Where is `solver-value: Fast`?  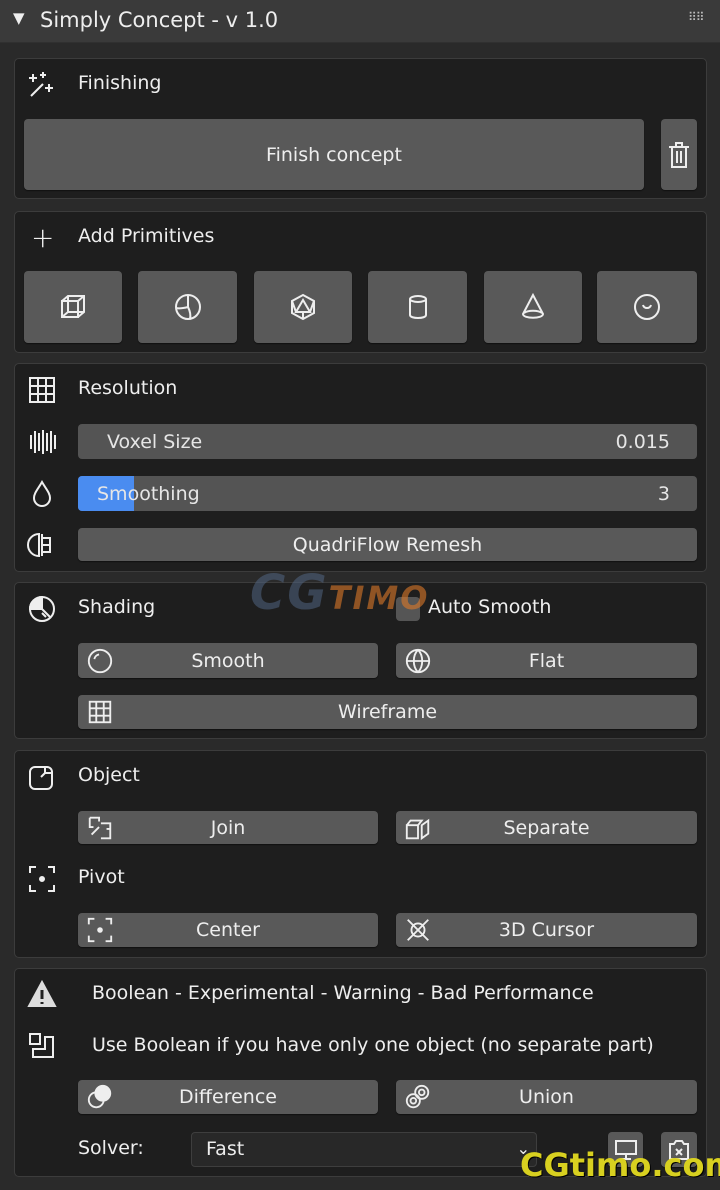
solver-value: Fast is located at coordinates (225, 1149).